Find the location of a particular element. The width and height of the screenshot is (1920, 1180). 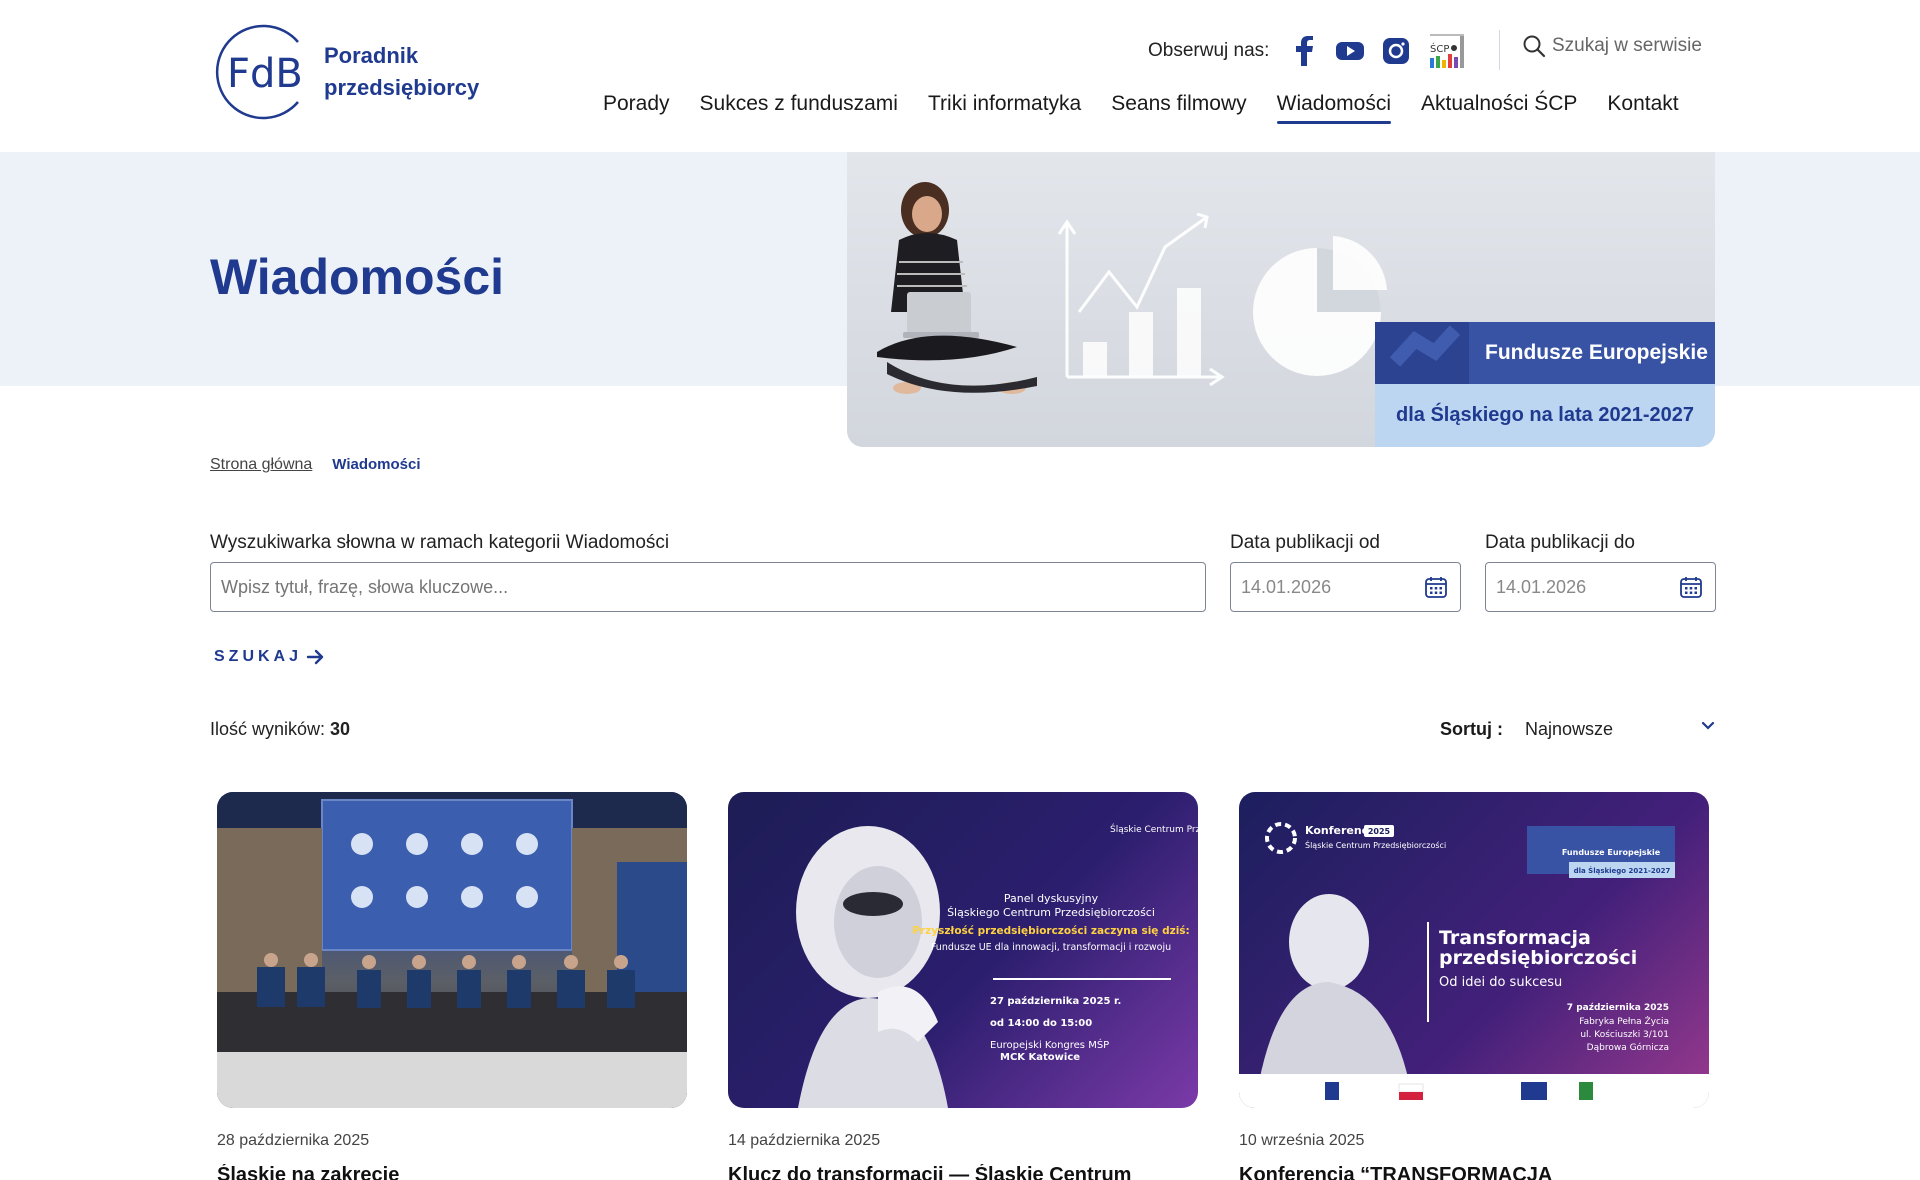

date-from-value: 14.01.2026 is located at coordinates (1286, 586).